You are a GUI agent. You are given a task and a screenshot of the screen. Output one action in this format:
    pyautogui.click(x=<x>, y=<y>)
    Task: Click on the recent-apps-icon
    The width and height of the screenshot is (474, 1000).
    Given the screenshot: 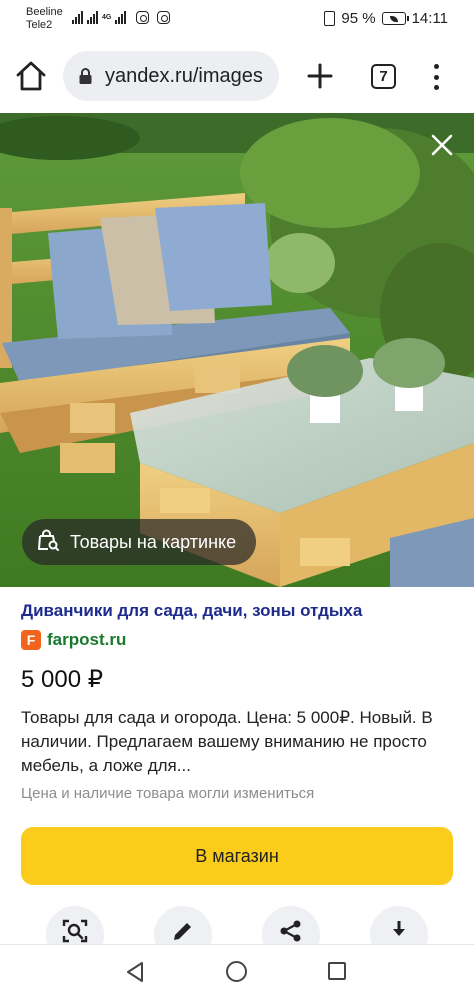 What is the action you would take?
    pyautogui.click(x=337, y=971)
    